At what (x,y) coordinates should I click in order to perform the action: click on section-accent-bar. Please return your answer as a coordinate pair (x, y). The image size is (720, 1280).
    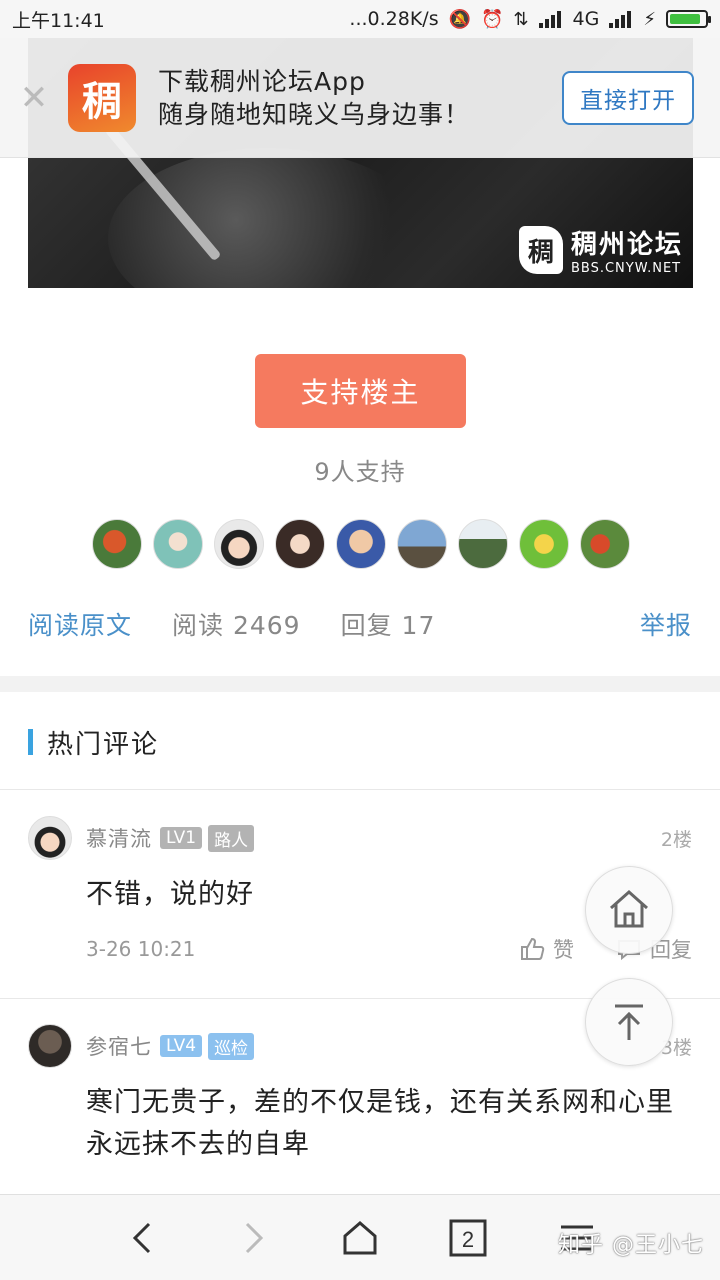
    Looking at the image, I should click on (30, 742).